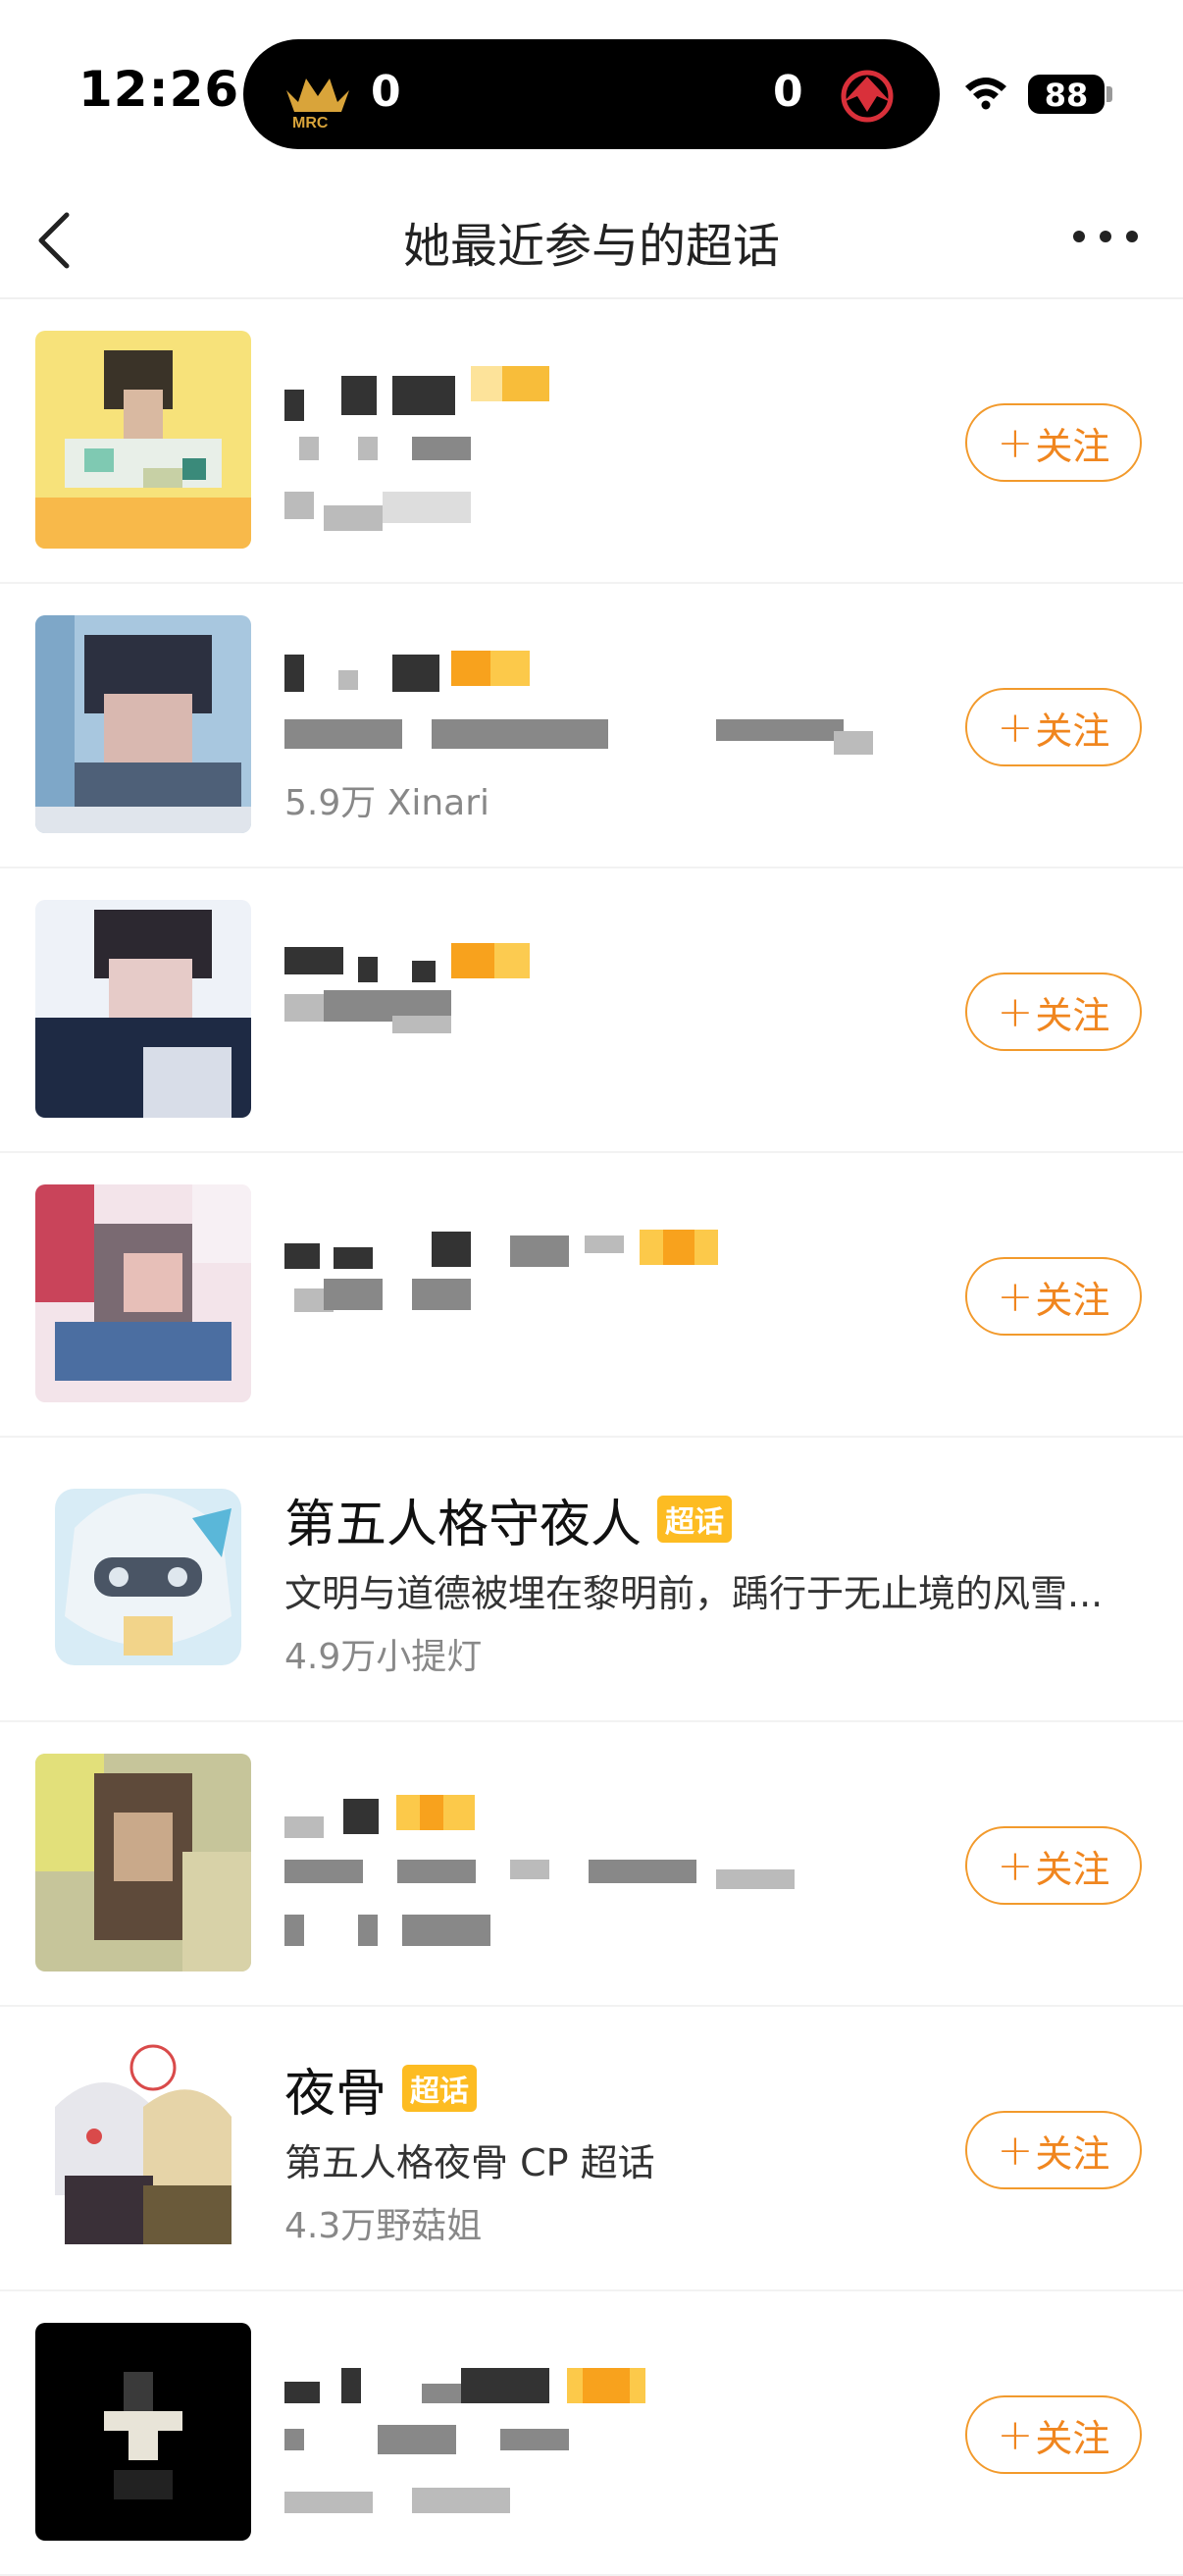 The width and height of the screenshot is (1183, 2576). I want to click on topic-title-row: 夜骨 超话, so click(381, 2089).